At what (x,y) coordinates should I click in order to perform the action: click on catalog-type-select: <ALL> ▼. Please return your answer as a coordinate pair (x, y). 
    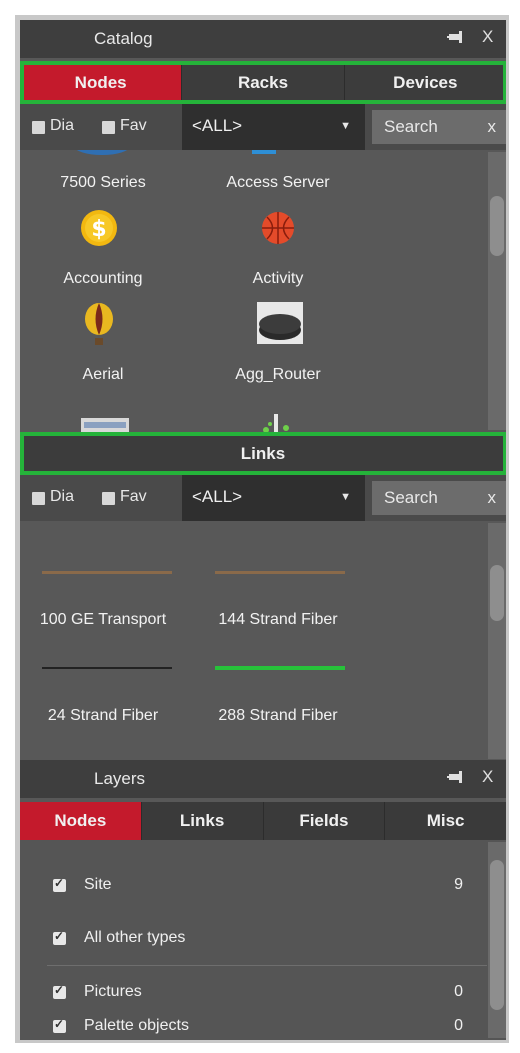
    Looking at the image, I should click on (273, 127).